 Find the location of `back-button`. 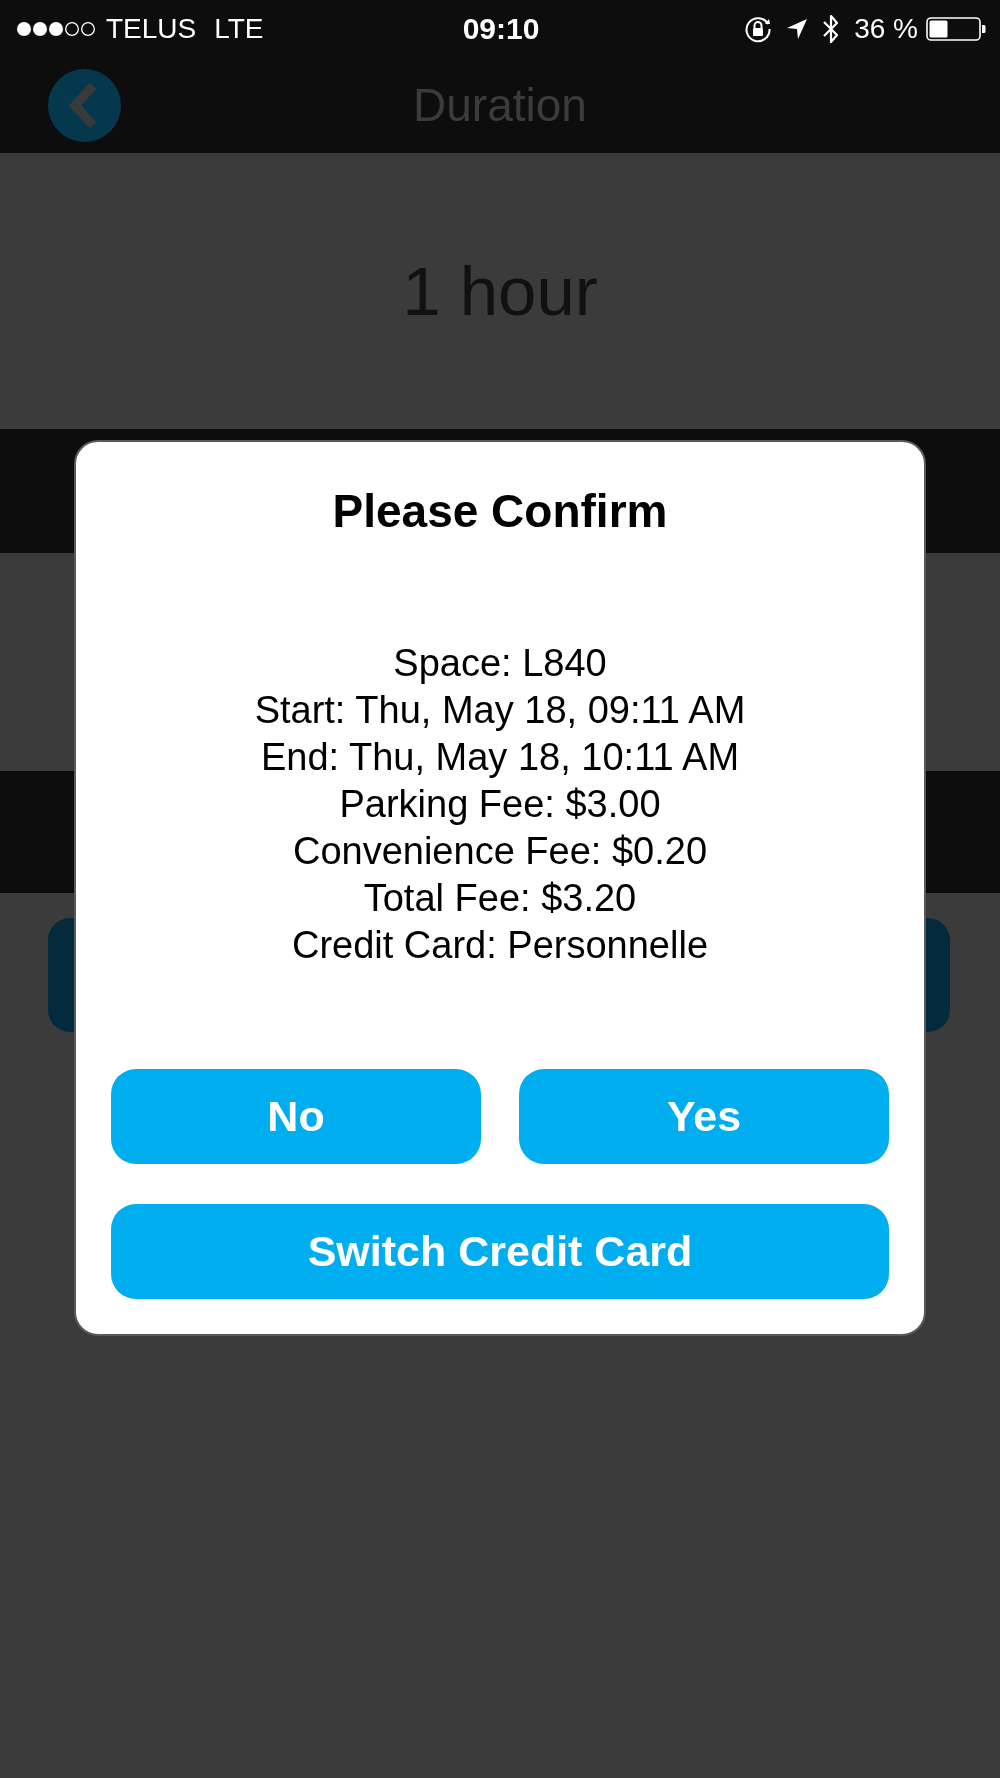

back-button is located at coordinates (84, 105).